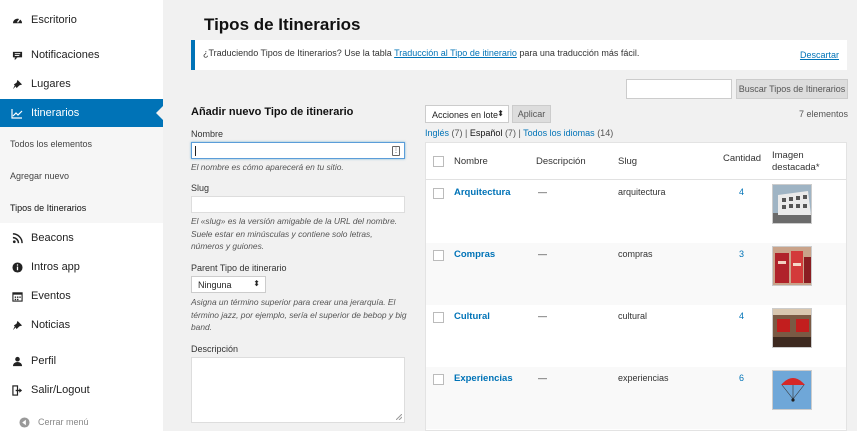 This screenshot has height=431, width=857. Describe the element at coordinates (54, 20) in the screenshot. I see `nav-label: Escritorio` at that location.